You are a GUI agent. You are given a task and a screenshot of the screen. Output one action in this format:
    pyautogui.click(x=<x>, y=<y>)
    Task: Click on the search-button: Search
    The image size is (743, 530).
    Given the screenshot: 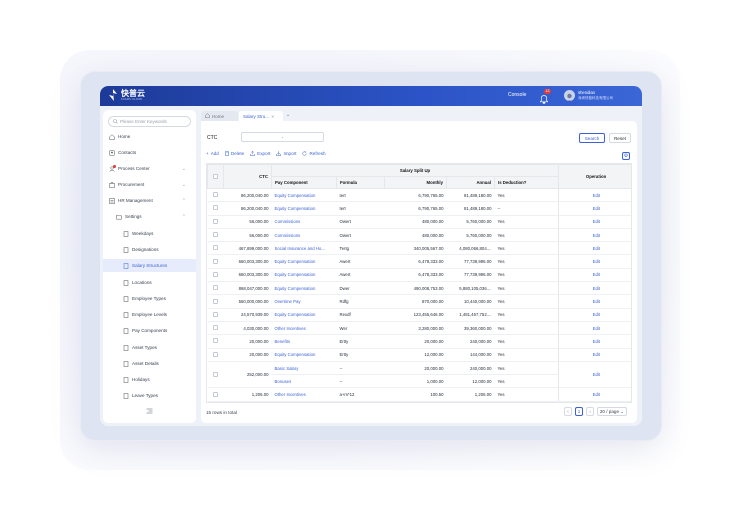 What is the action you would take?
    pyautogui.click(x=592, y=138)
    